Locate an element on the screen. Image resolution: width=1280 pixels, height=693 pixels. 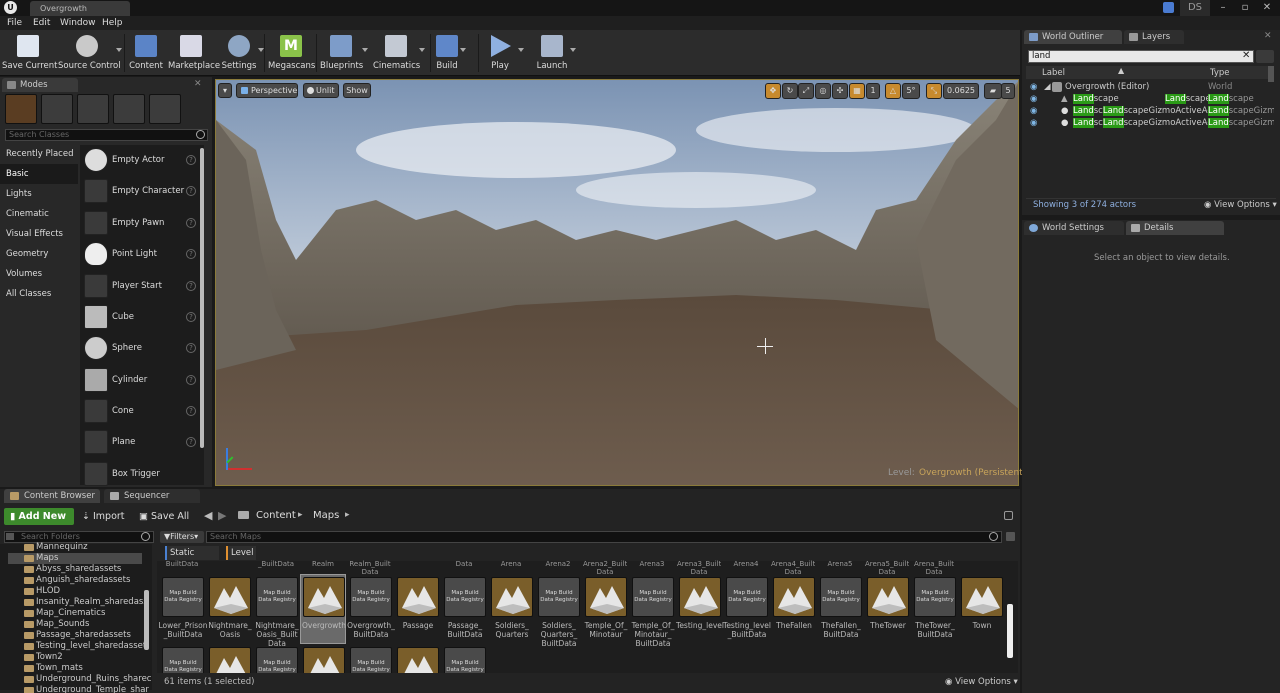
folder-item: Map_Sounds is located at coordinates (48, 624).